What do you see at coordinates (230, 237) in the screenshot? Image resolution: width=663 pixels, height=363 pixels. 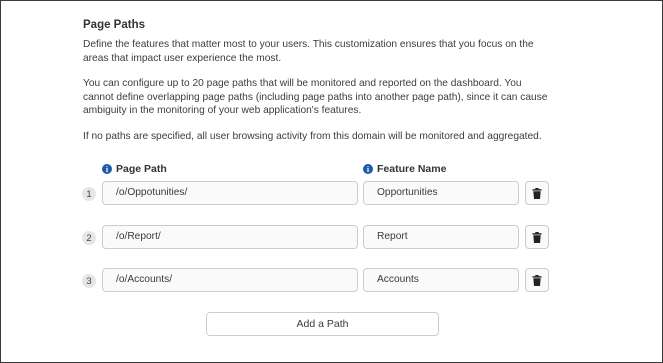 I see `page-path-input: /o/Report/` at bounding box center [230, 237].